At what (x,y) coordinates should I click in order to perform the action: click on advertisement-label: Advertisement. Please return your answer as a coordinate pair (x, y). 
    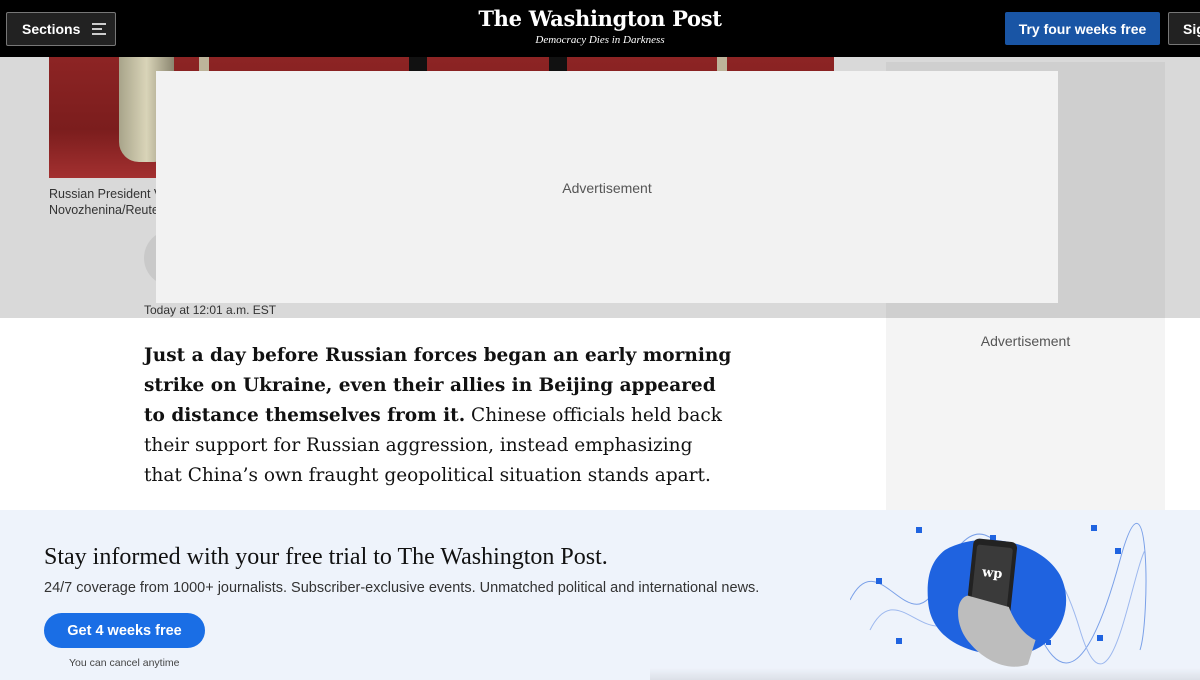
    Looking at the image, I should click on (607, 188).